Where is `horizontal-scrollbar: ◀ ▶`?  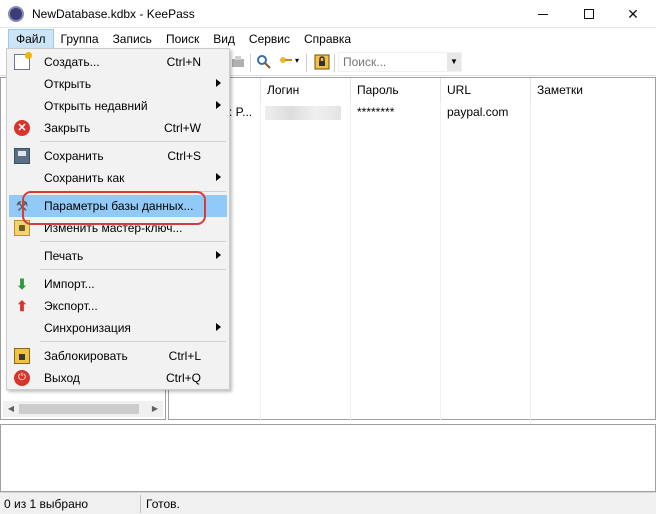
horizontal-scrollbar: ◀ ▶ is located at coordinates (83, 409).